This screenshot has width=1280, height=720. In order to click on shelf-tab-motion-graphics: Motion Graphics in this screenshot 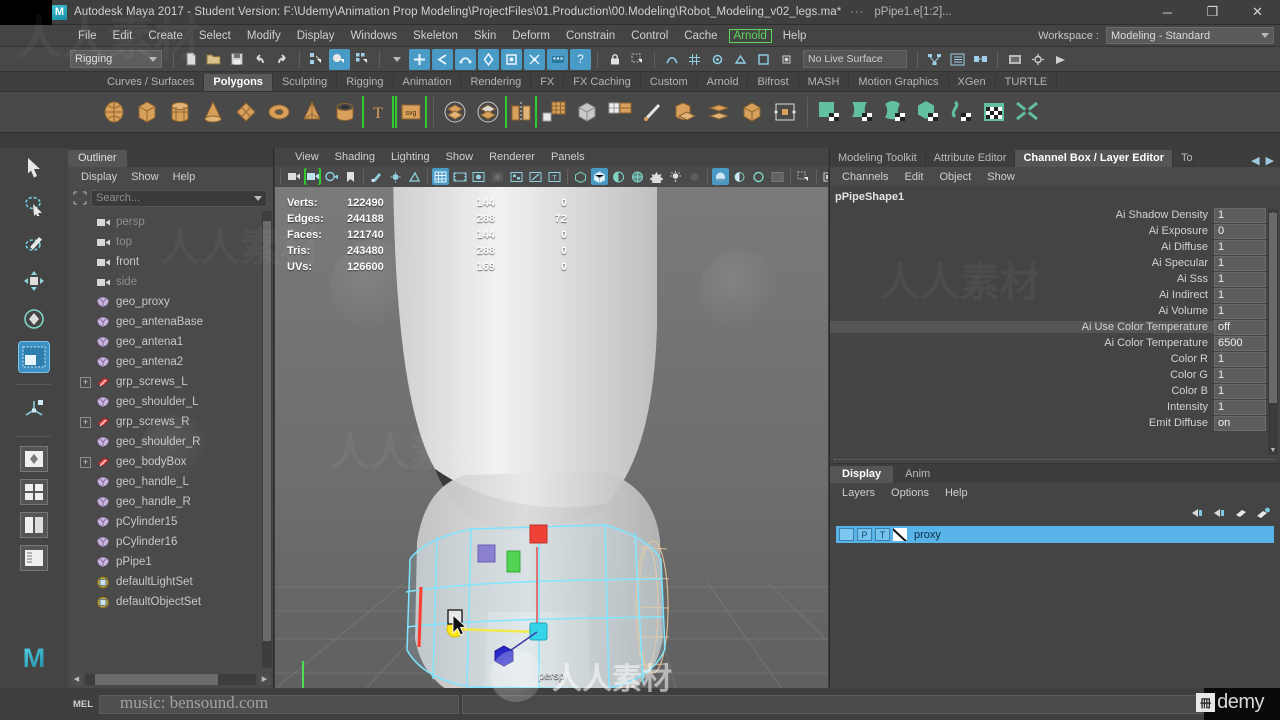, I will do `click(899, 82)`.